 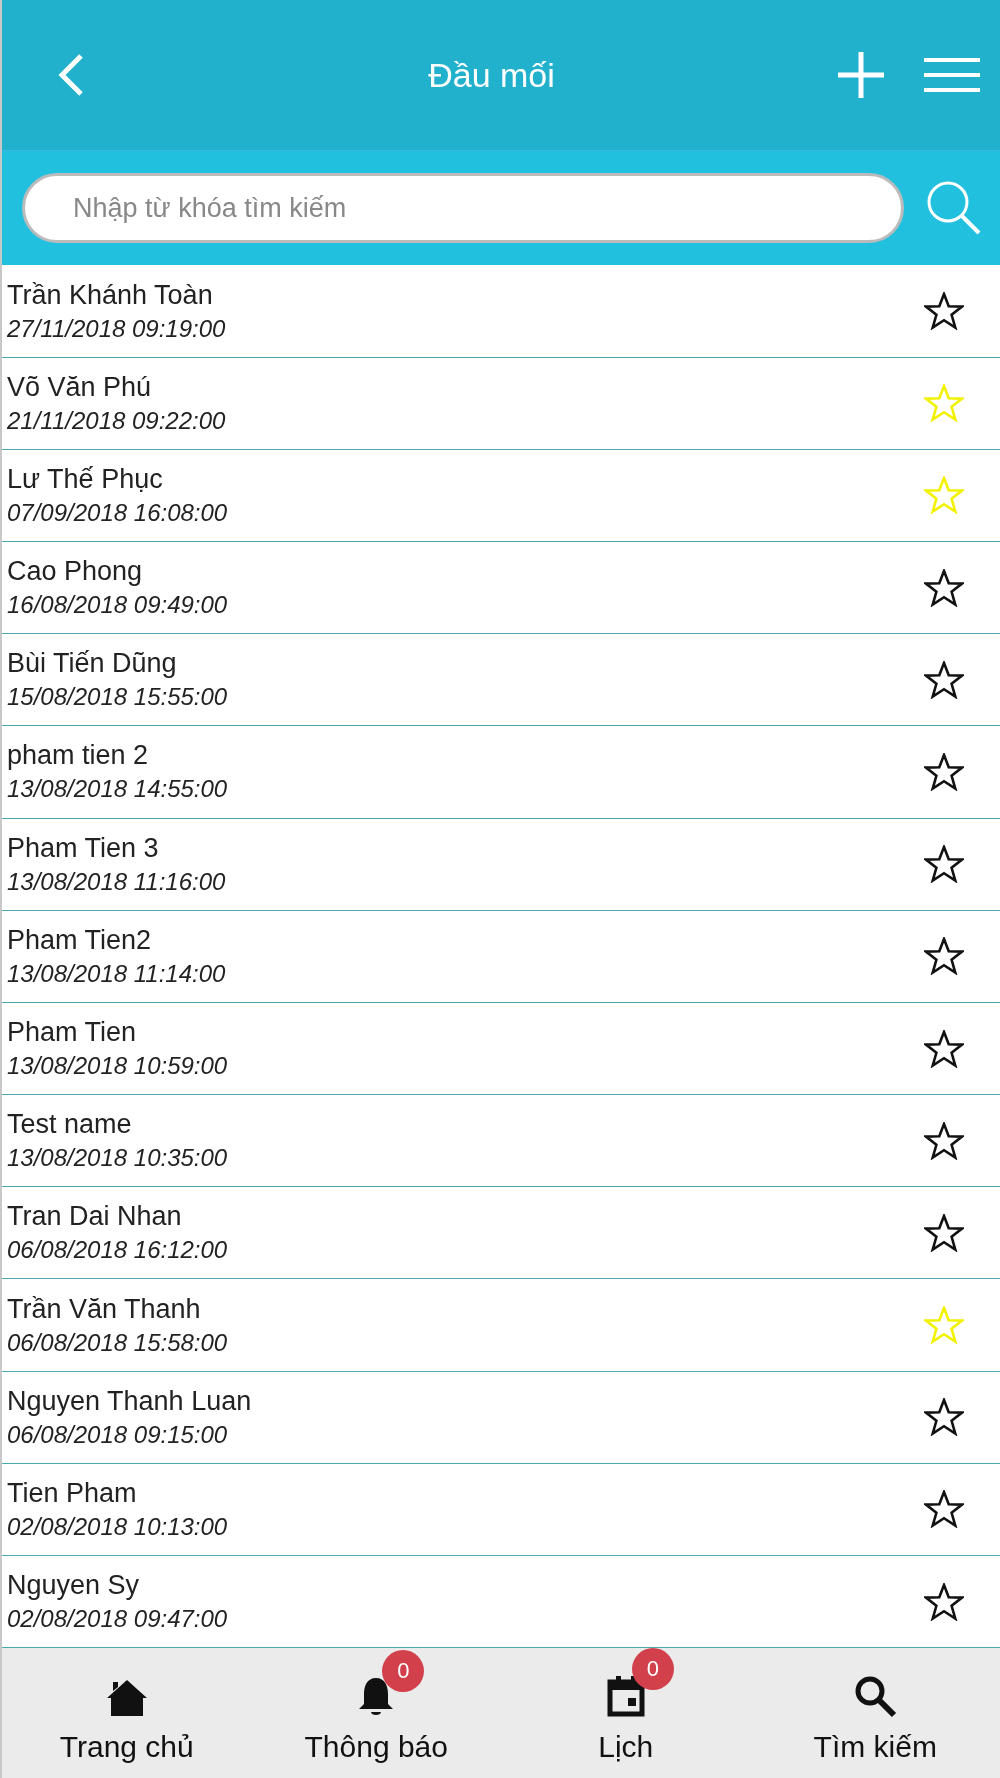 I want to click on contact-row: Nguyen Thanh Luan 06/08/2018 09:15:00, so click(x=501, y=1417).